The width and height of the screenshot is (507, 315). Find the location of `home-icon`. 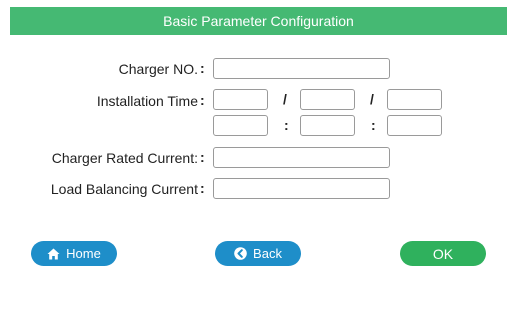

home-icon is located at coordinates (53, 254).